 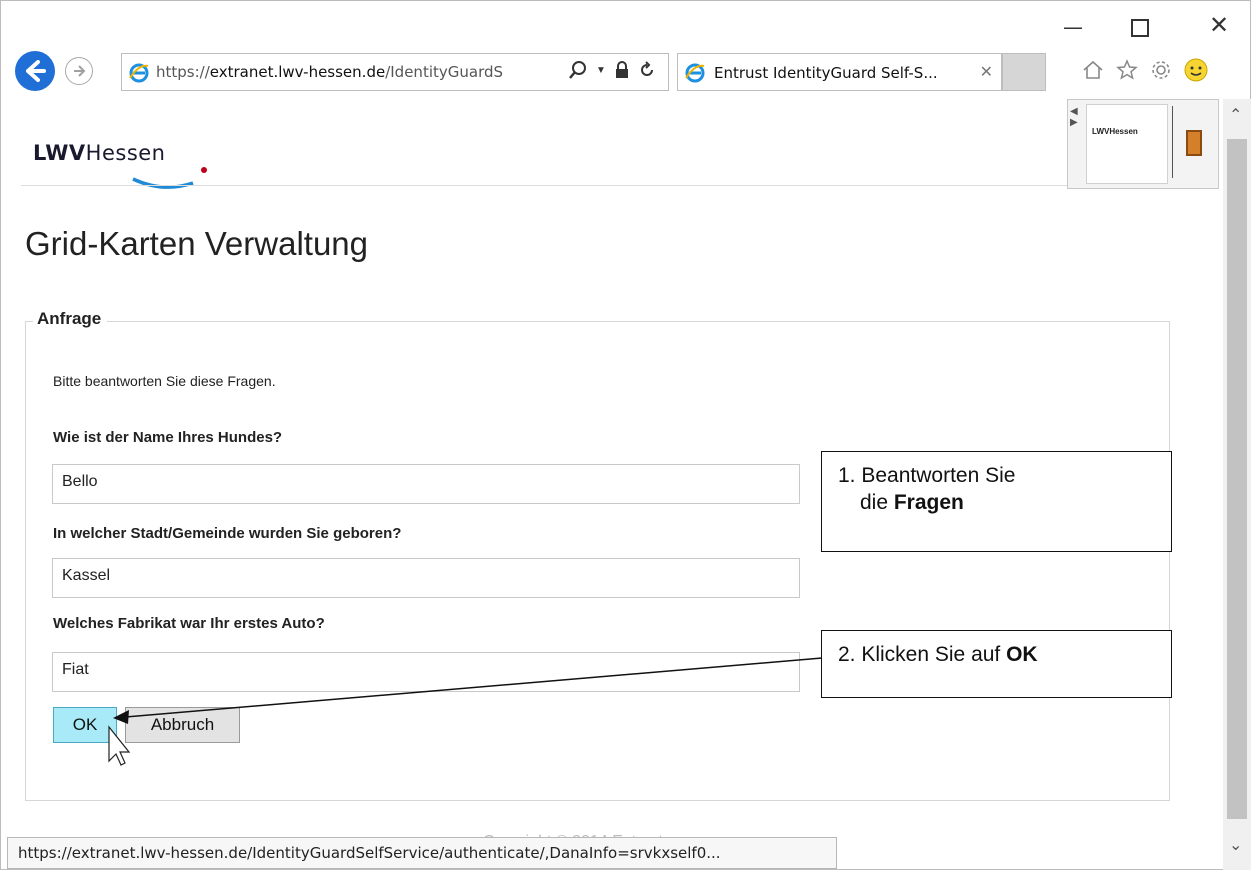 I want to click on instruction-callout-2: 2. Klicken Sie auf OK, so click(x=996, y=664).